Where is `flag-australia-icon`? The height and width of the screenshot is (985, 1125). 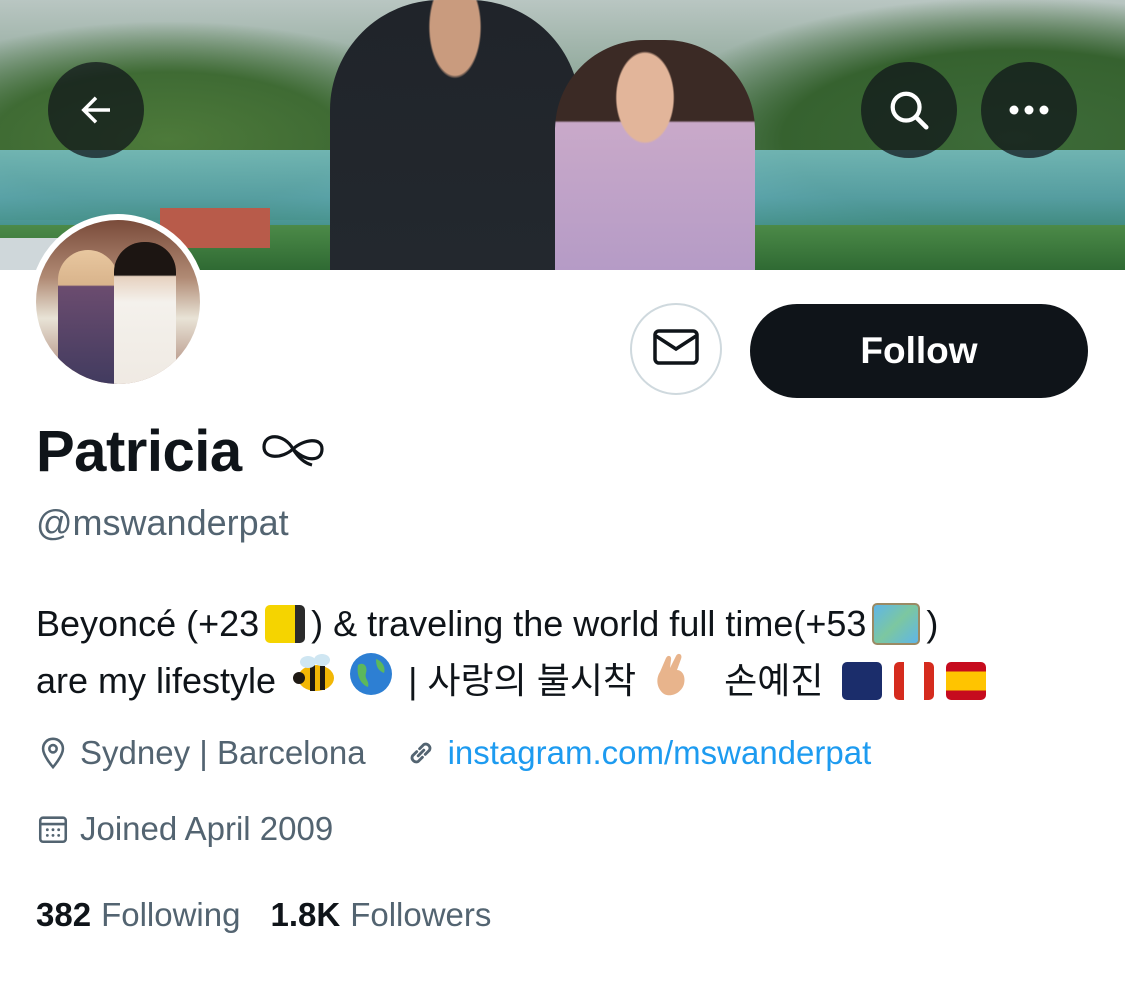
flag-australia-icon is located at coordinates (861, 681).